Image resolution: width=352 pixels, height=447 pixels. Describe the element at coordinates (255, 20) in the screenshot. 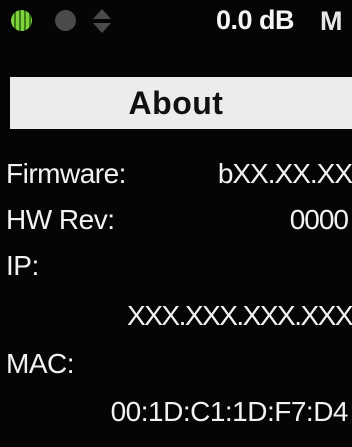

I see `level-readout: 0.0 dB` at that location.